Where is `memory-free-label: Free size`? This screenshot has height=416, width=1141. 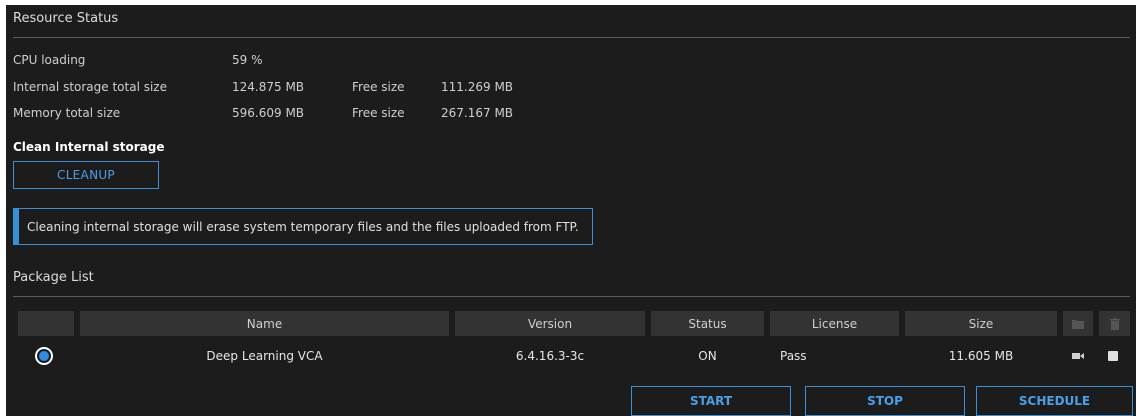
memory-free-label: Free size is located at coordinates (378, 113).